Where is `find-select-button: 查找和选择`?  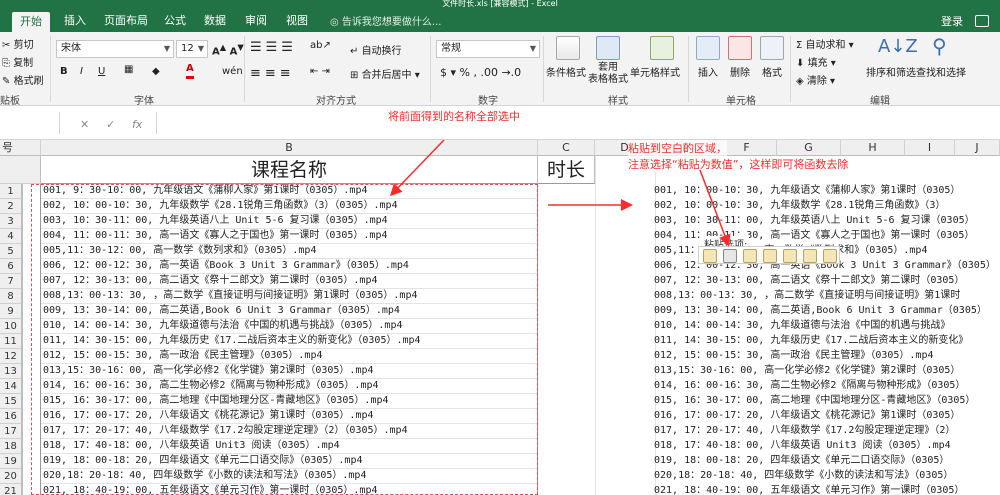 find-select-button: 查找和选择 is located at coordinates (941, 71).